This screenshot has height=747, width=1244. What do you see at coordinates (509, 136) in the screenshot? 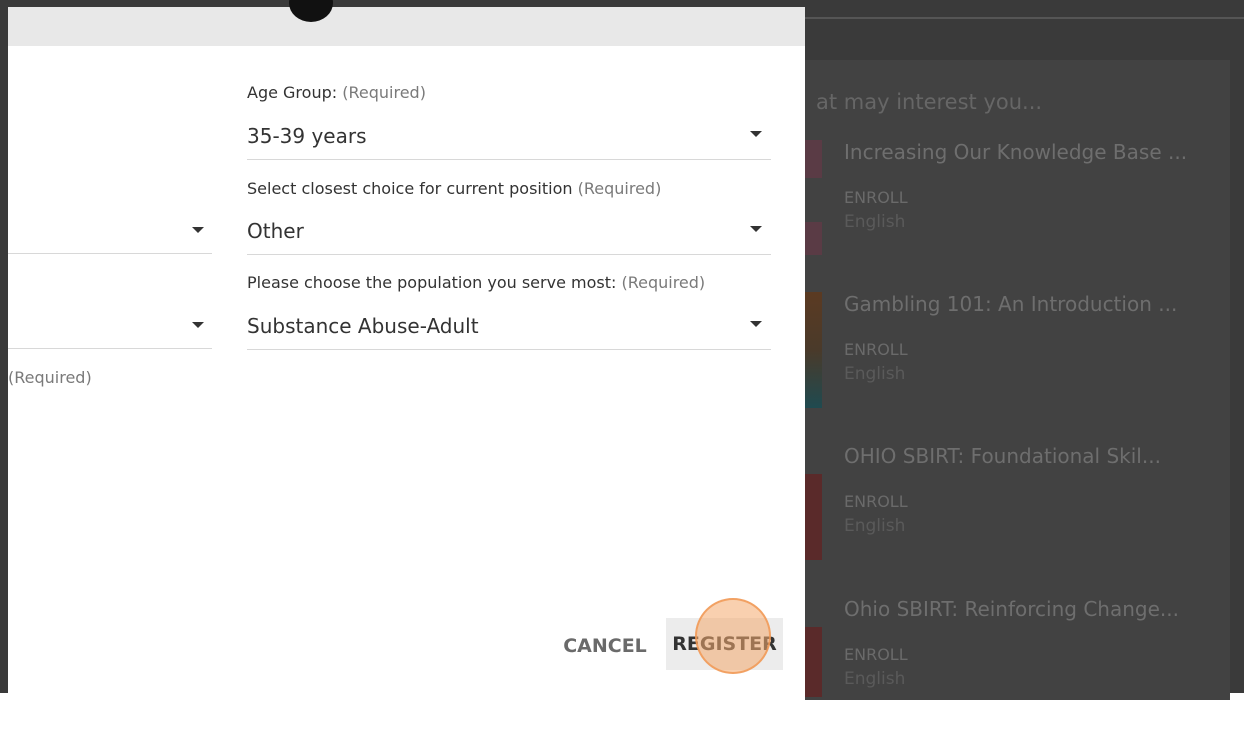
I see `age-group-select: 35-39 years` at bounding box center [509, 136].